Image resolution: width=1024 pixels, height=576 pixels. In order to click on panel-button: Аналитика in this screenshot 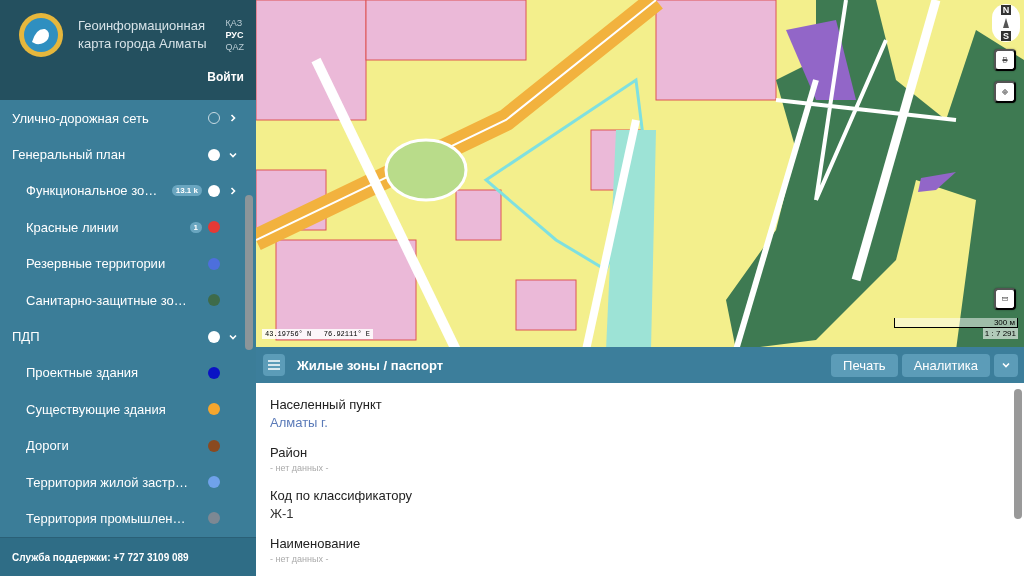, I will do `click(945, 365)`.